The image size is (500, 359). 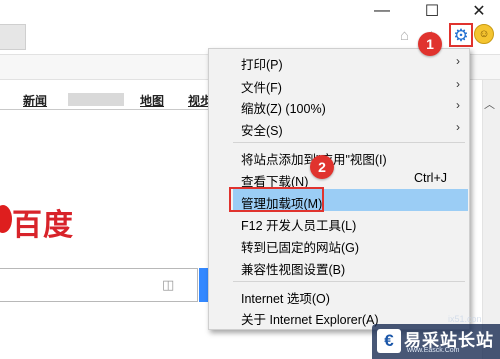 What do you see at coordinates (433, 350) in the screenshot?
I see `watermark-url: www.Easck.Com` at bounding box center [433, 350].